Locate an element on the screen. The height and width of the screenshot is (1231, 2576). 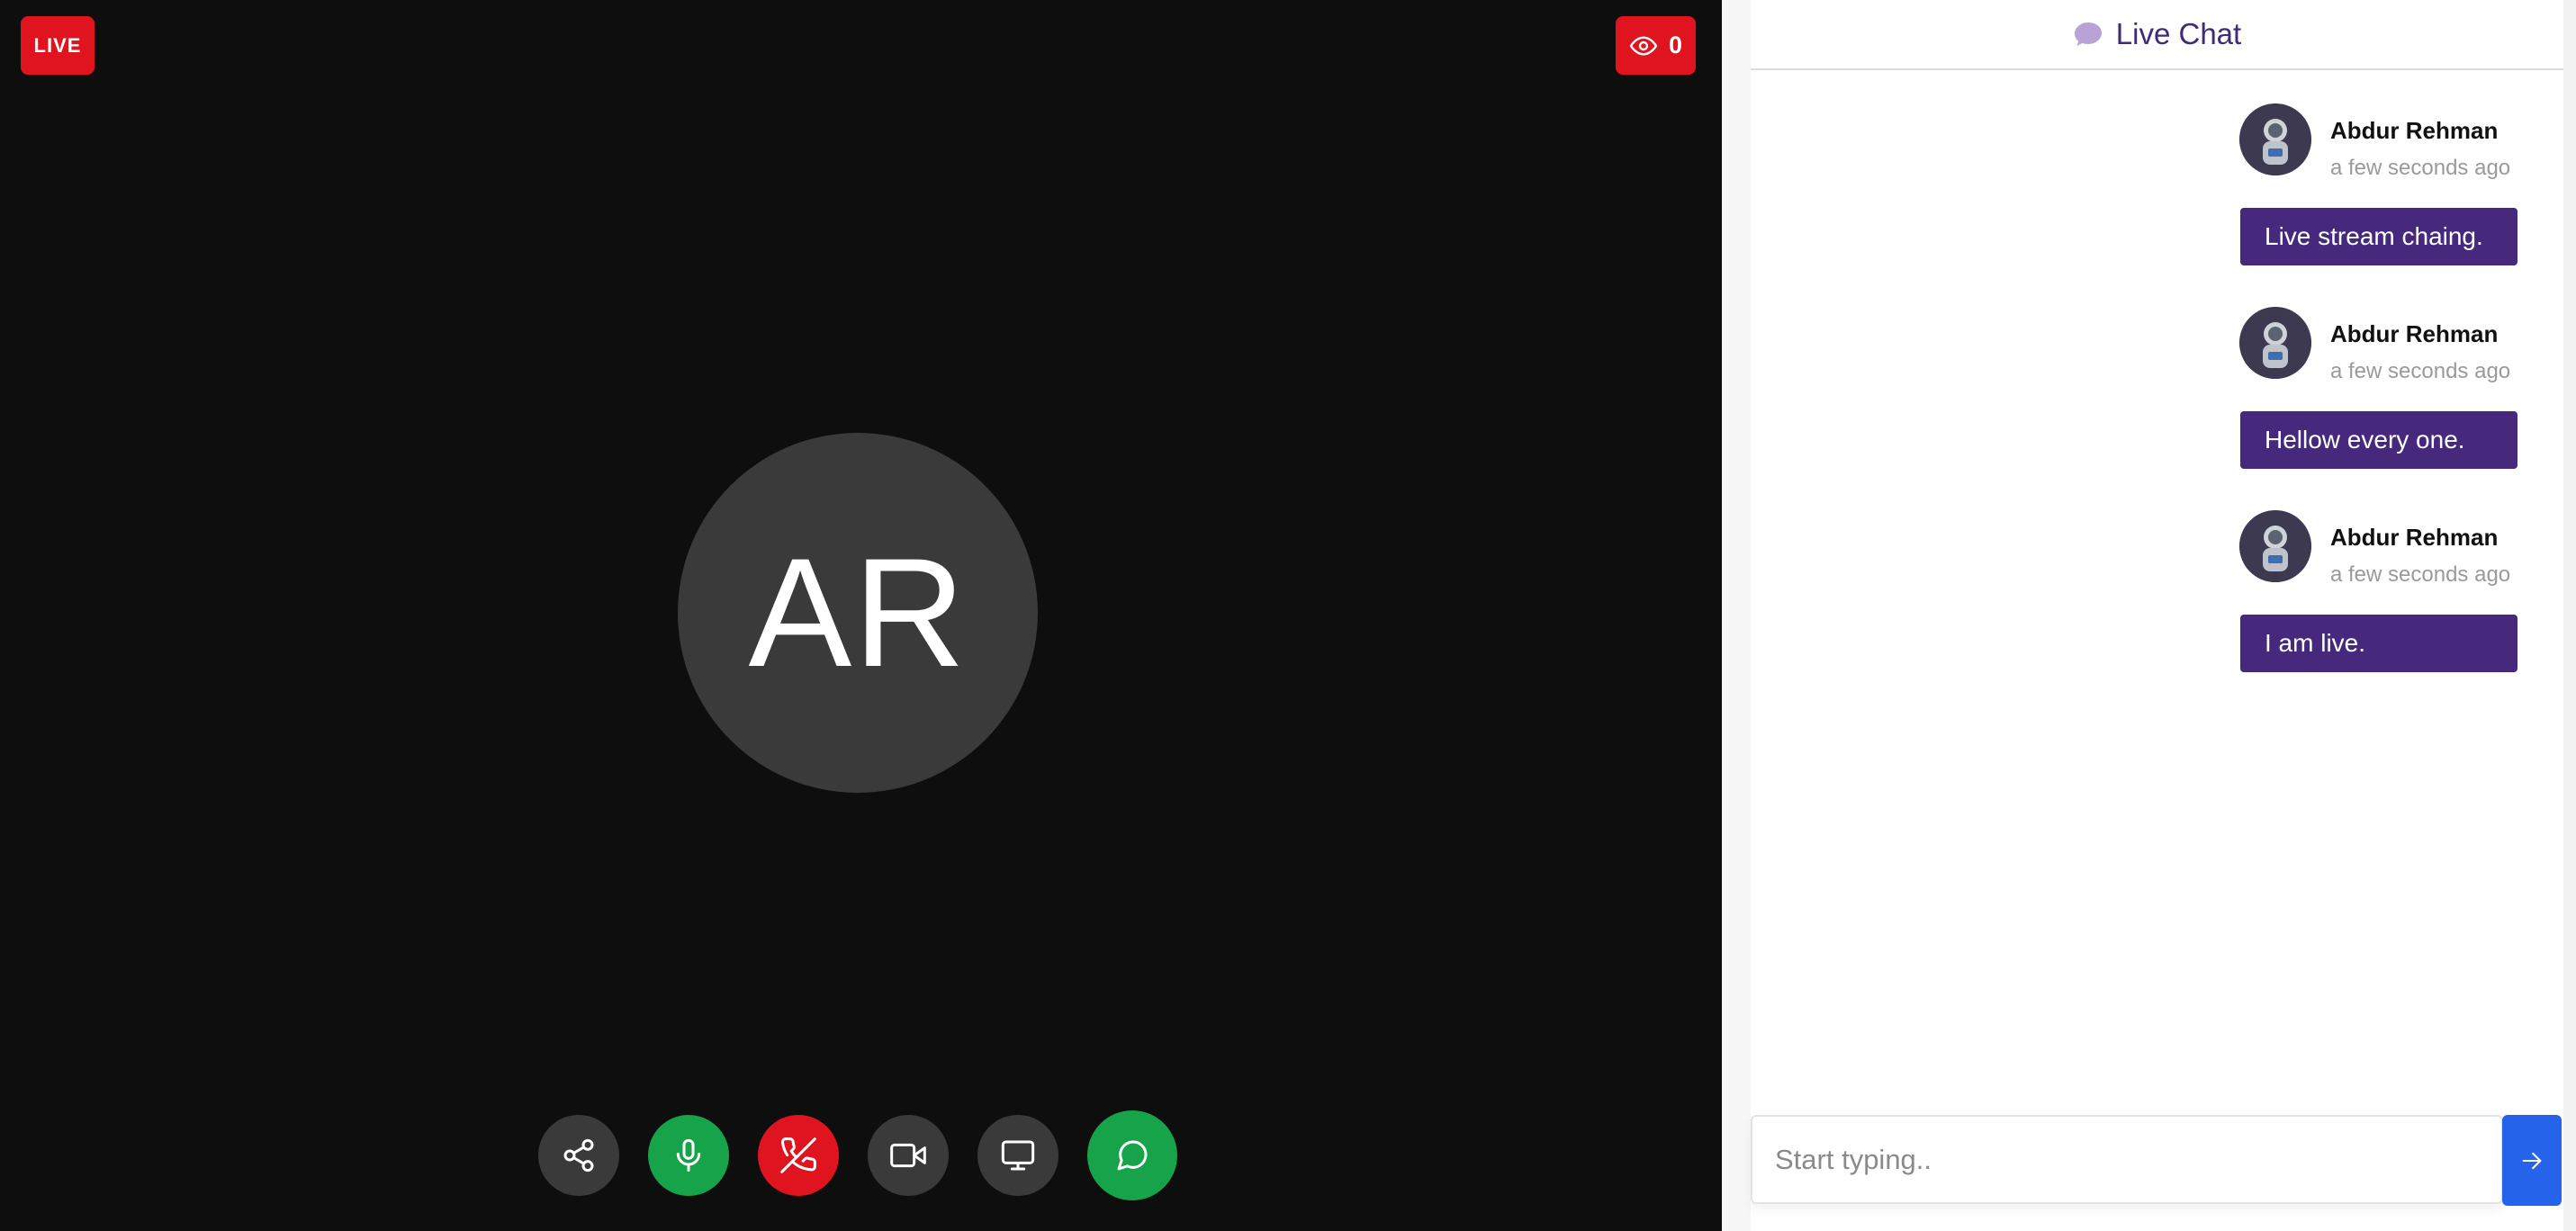
chat-title: Live Chat is located at coordinates (2178, 33).